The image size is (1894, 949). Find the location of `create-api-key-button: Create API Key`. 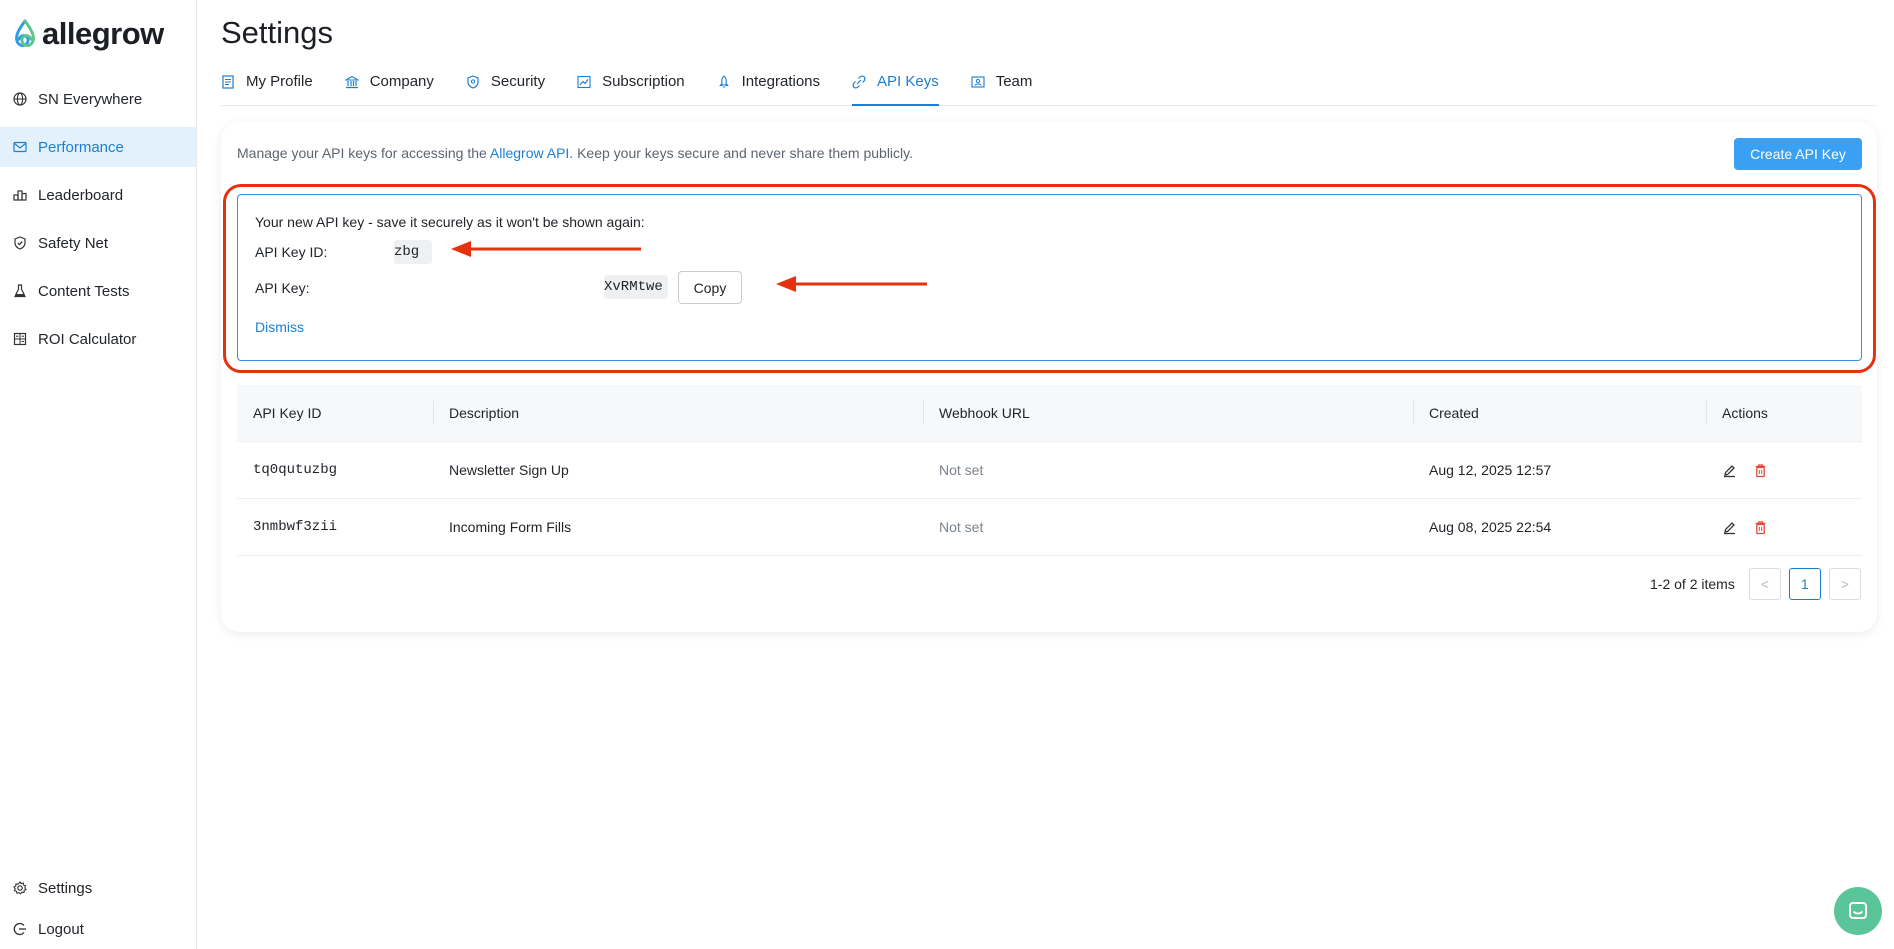

create-api-key-button: Create API Key is located at coordinates (1798, 154).